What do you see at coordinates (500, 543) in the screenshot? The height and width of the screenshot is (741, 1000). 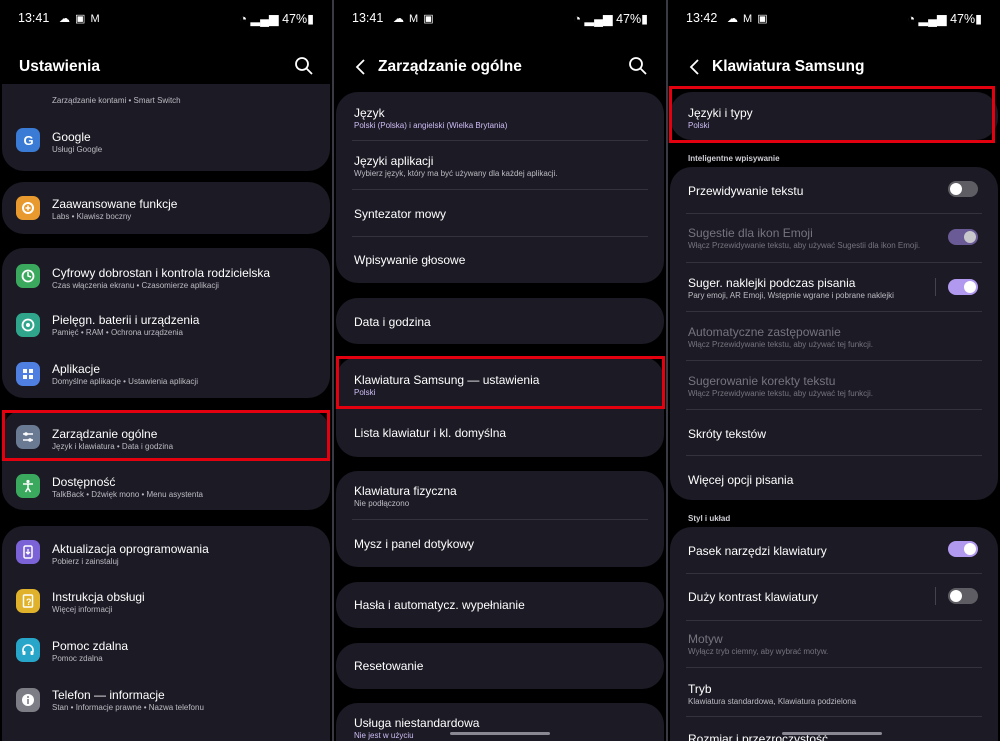 I see `list-item-mouse-touchpad: Mysz i panel dotykowy` at bounding box center [500, 543].